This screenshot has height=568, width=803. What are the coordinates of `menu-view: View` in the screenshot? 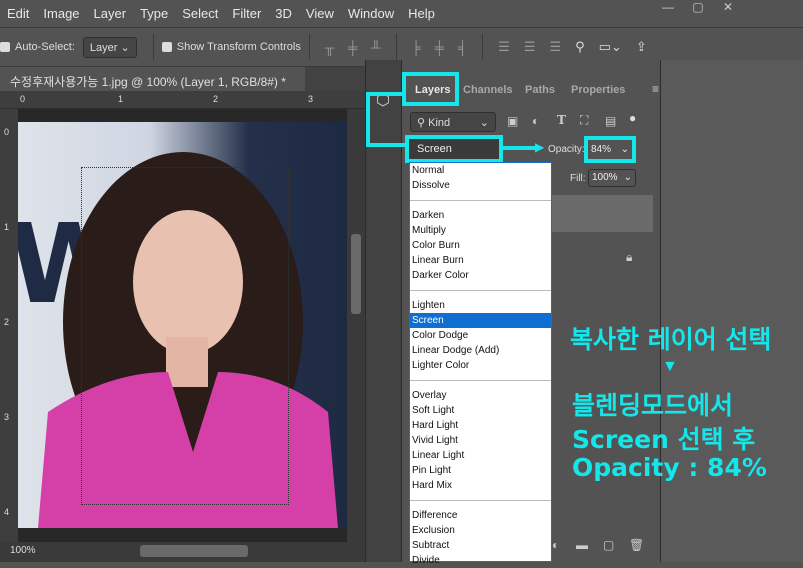 It's located at (320, 13).